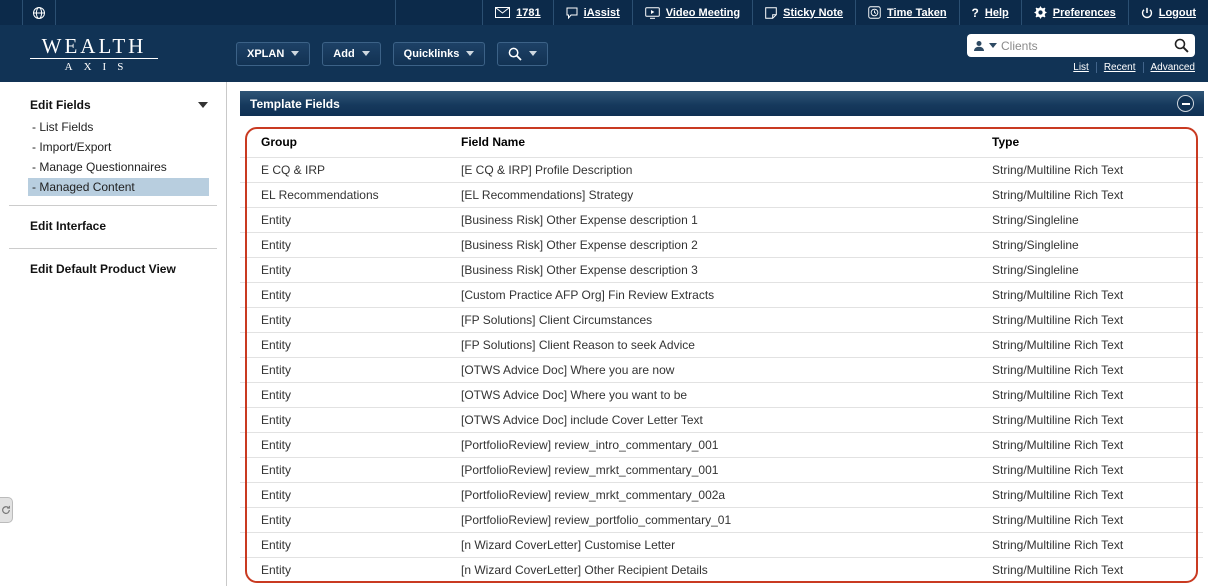  I want to click on add-menu-button: Add, so click(351, 53).